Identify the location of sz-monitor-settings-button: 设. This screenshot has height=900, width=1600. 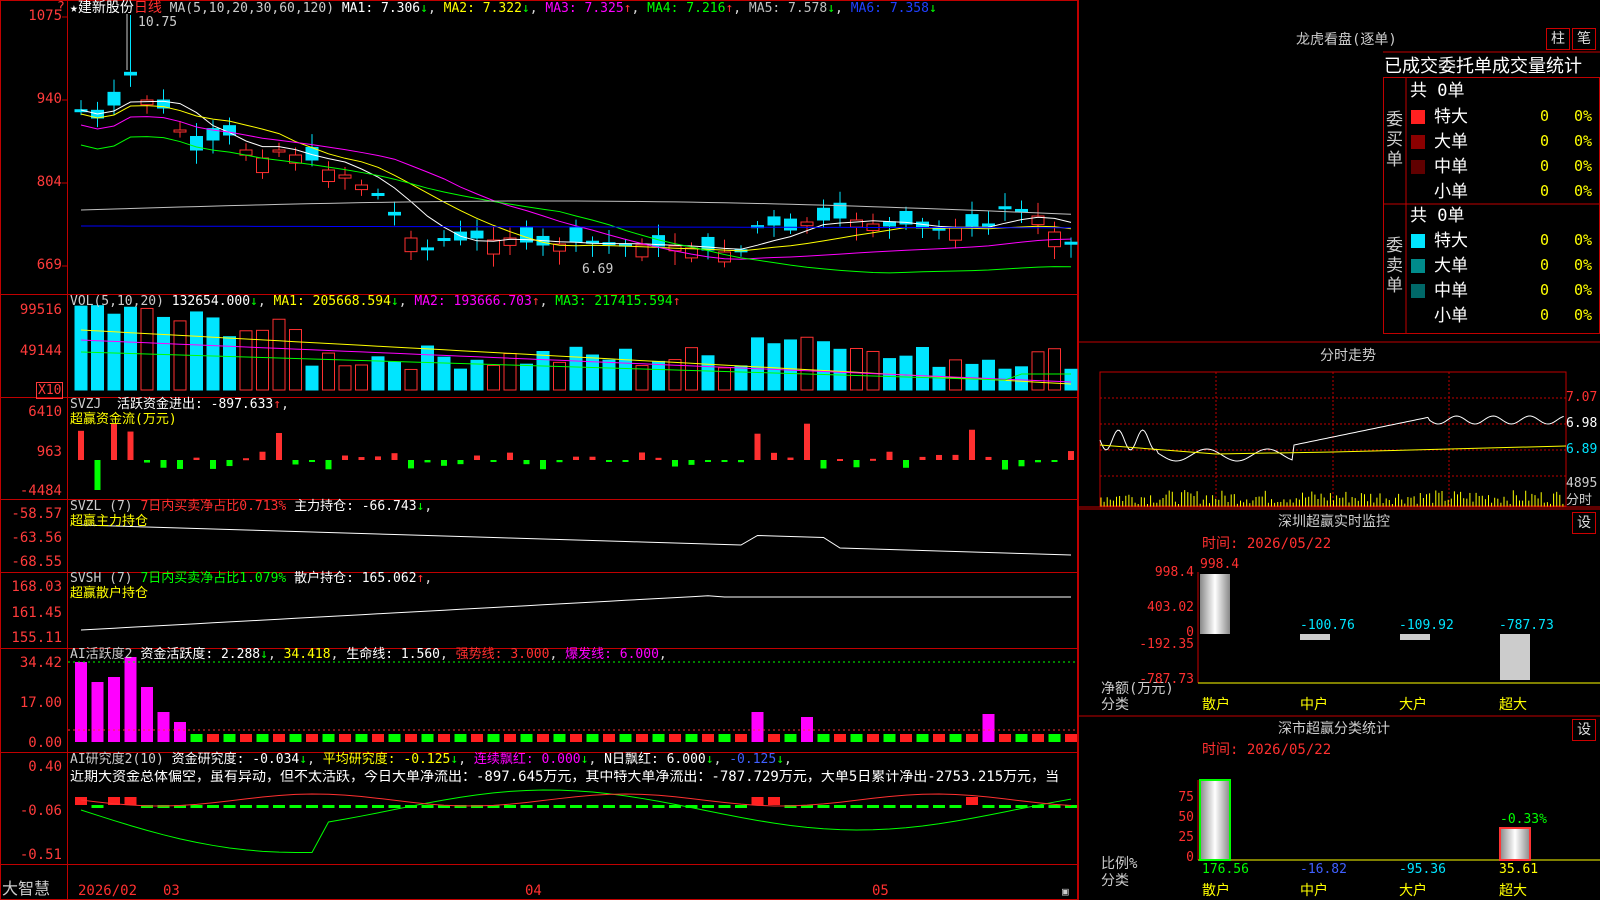
(1584, 523).